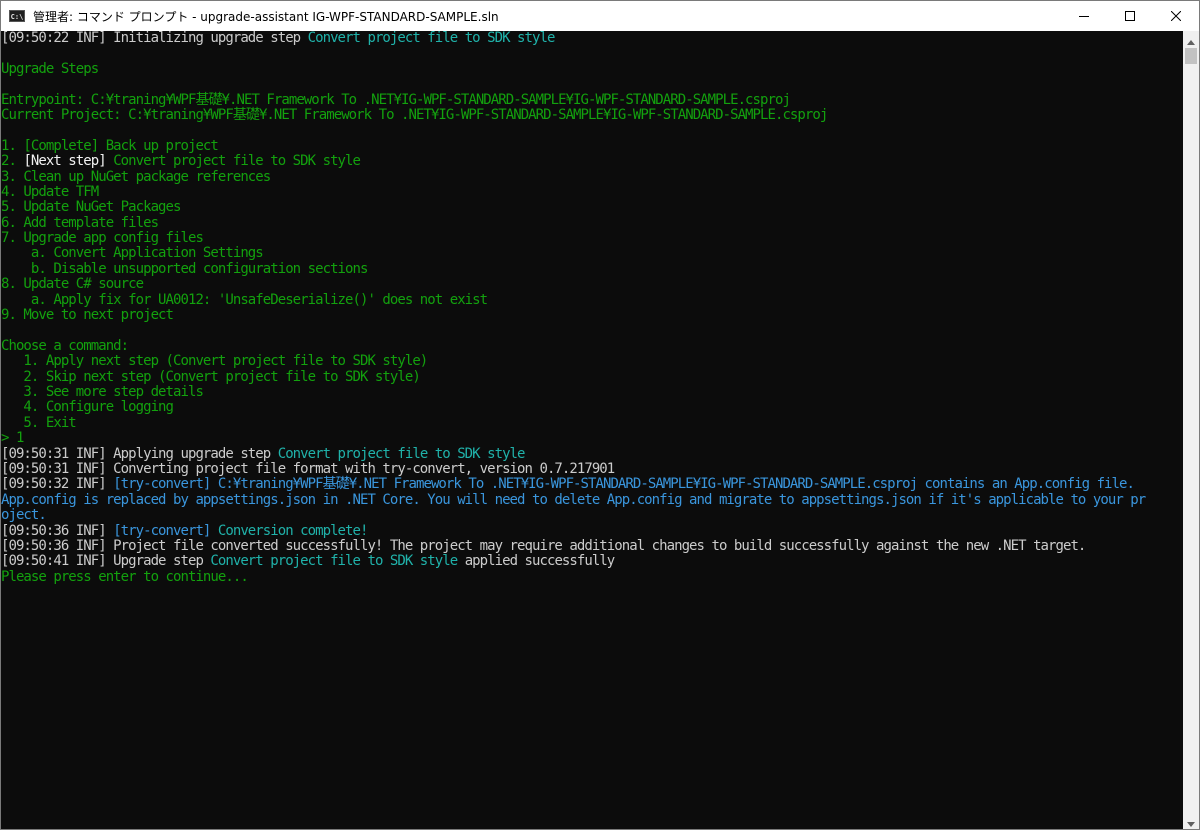  I want to click on command-prompt-icon: C:\, so click(17, 16).